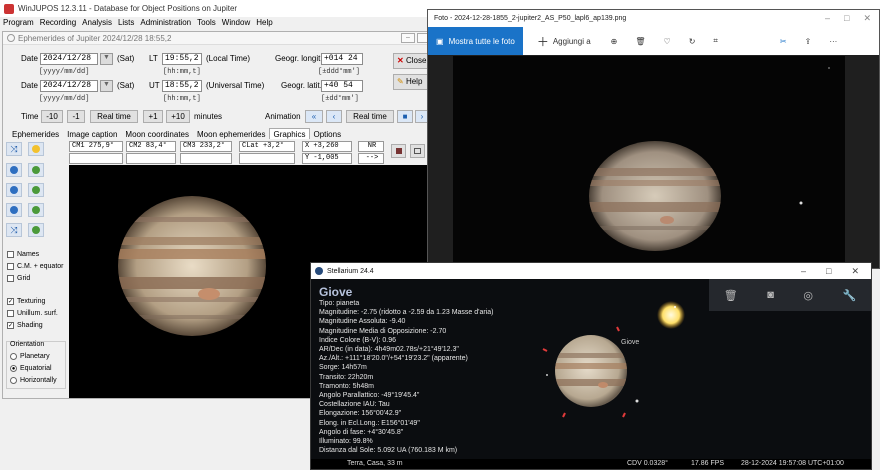  I want to click on add-to-button: Aggiungi a, so click(572, 41).